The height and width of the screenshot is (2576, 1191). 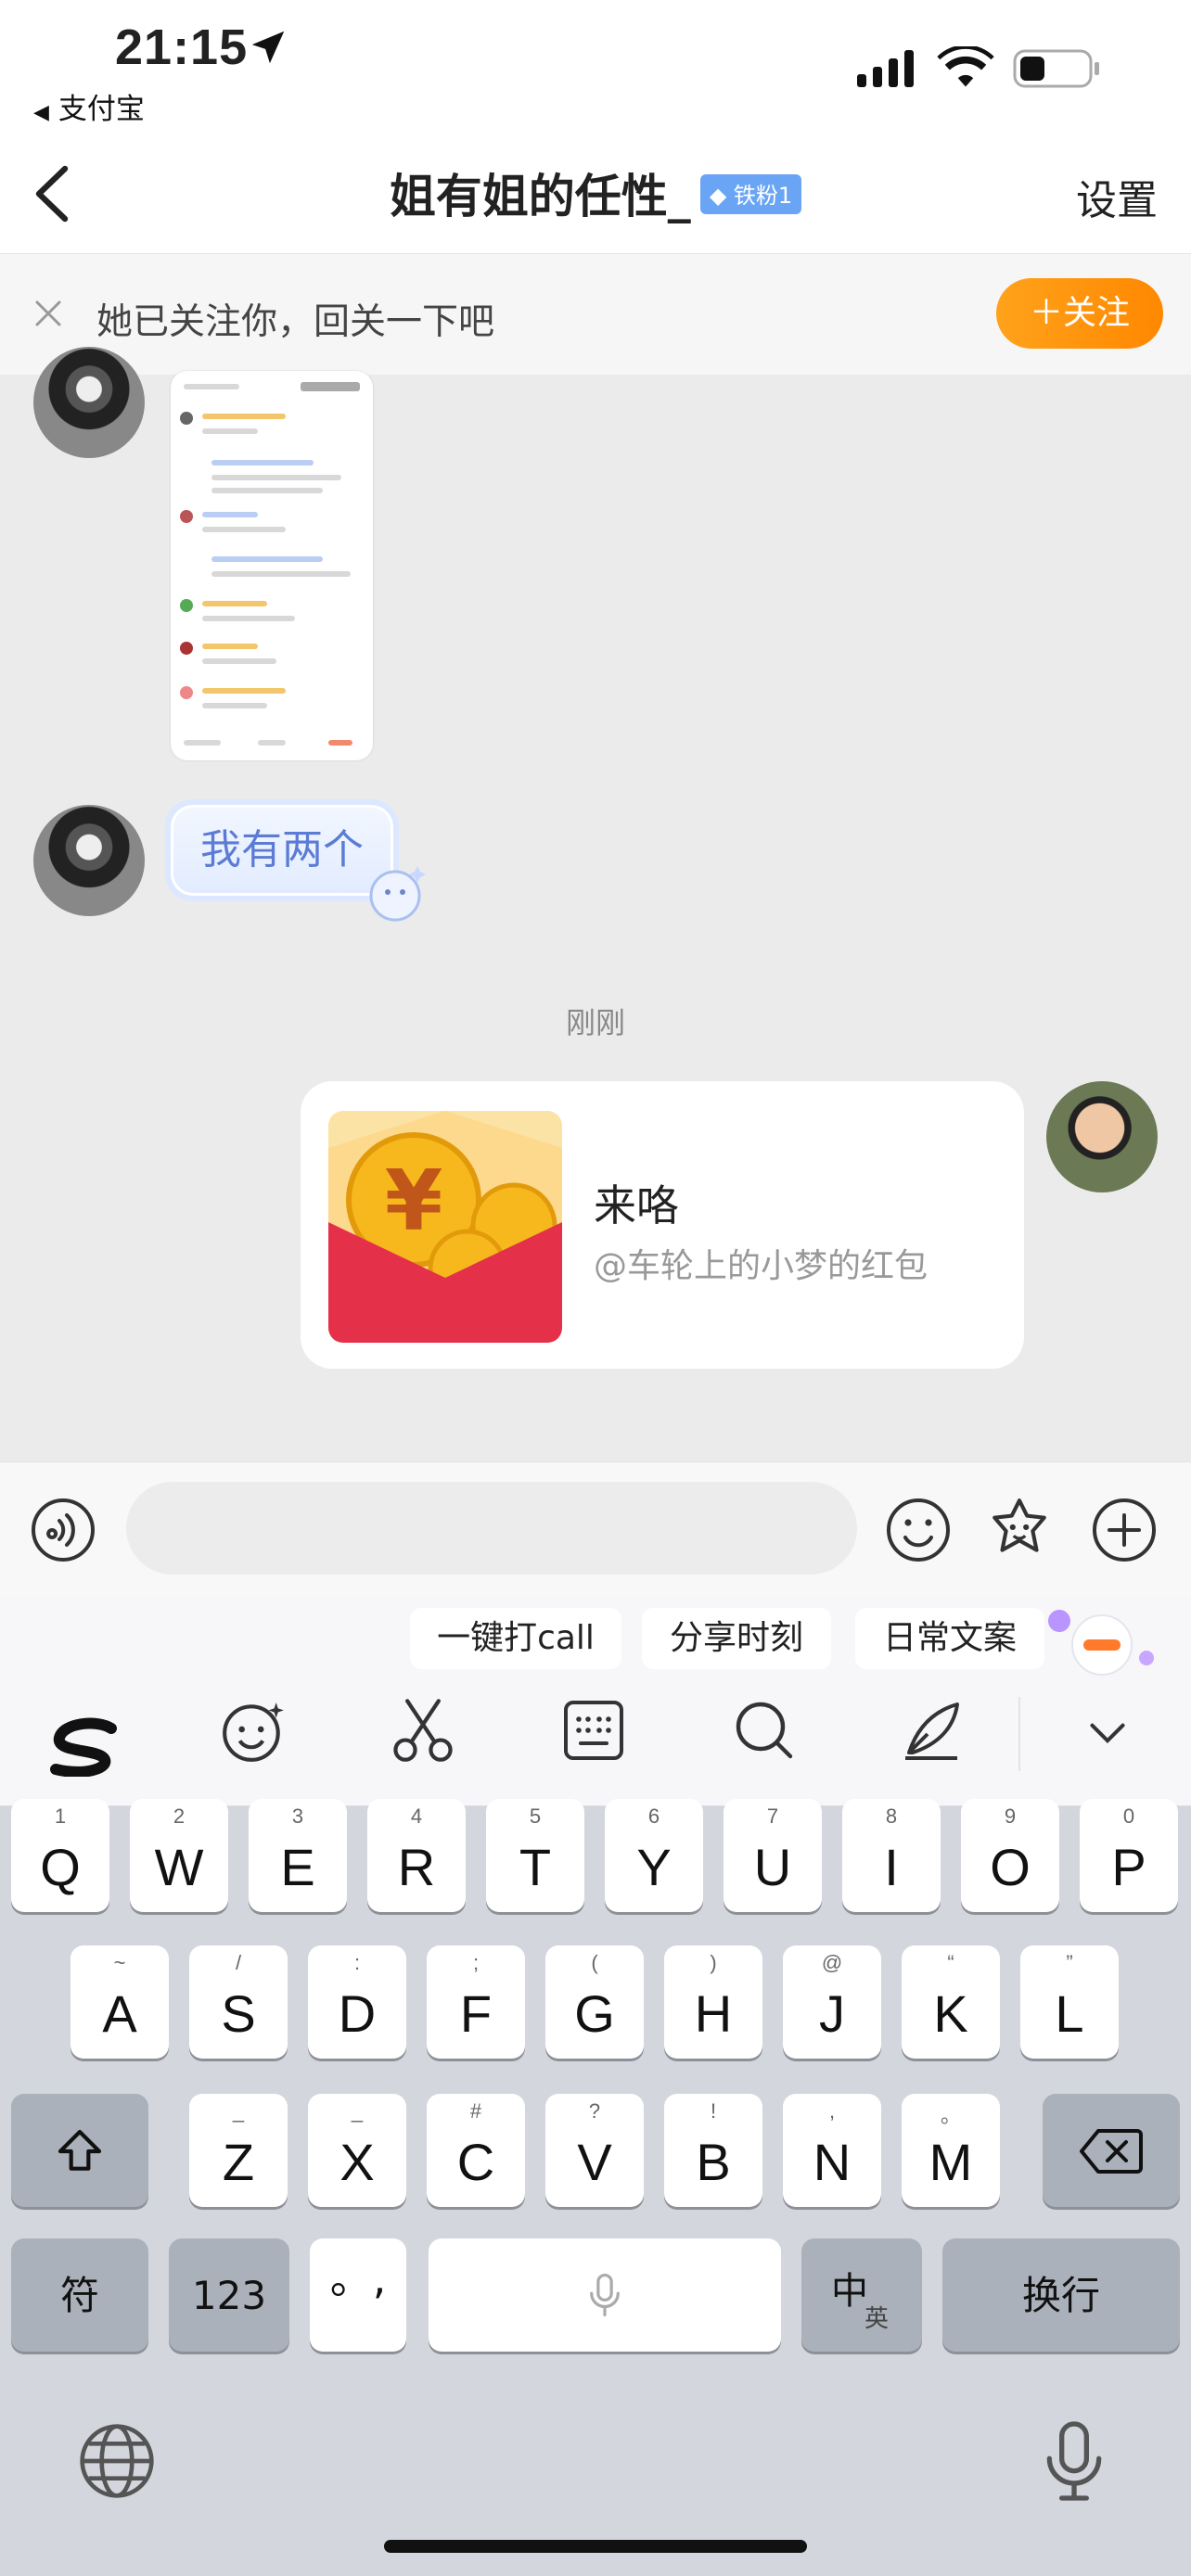 I want to click on enter-key: 换行, so click(x=1061, y=2295).